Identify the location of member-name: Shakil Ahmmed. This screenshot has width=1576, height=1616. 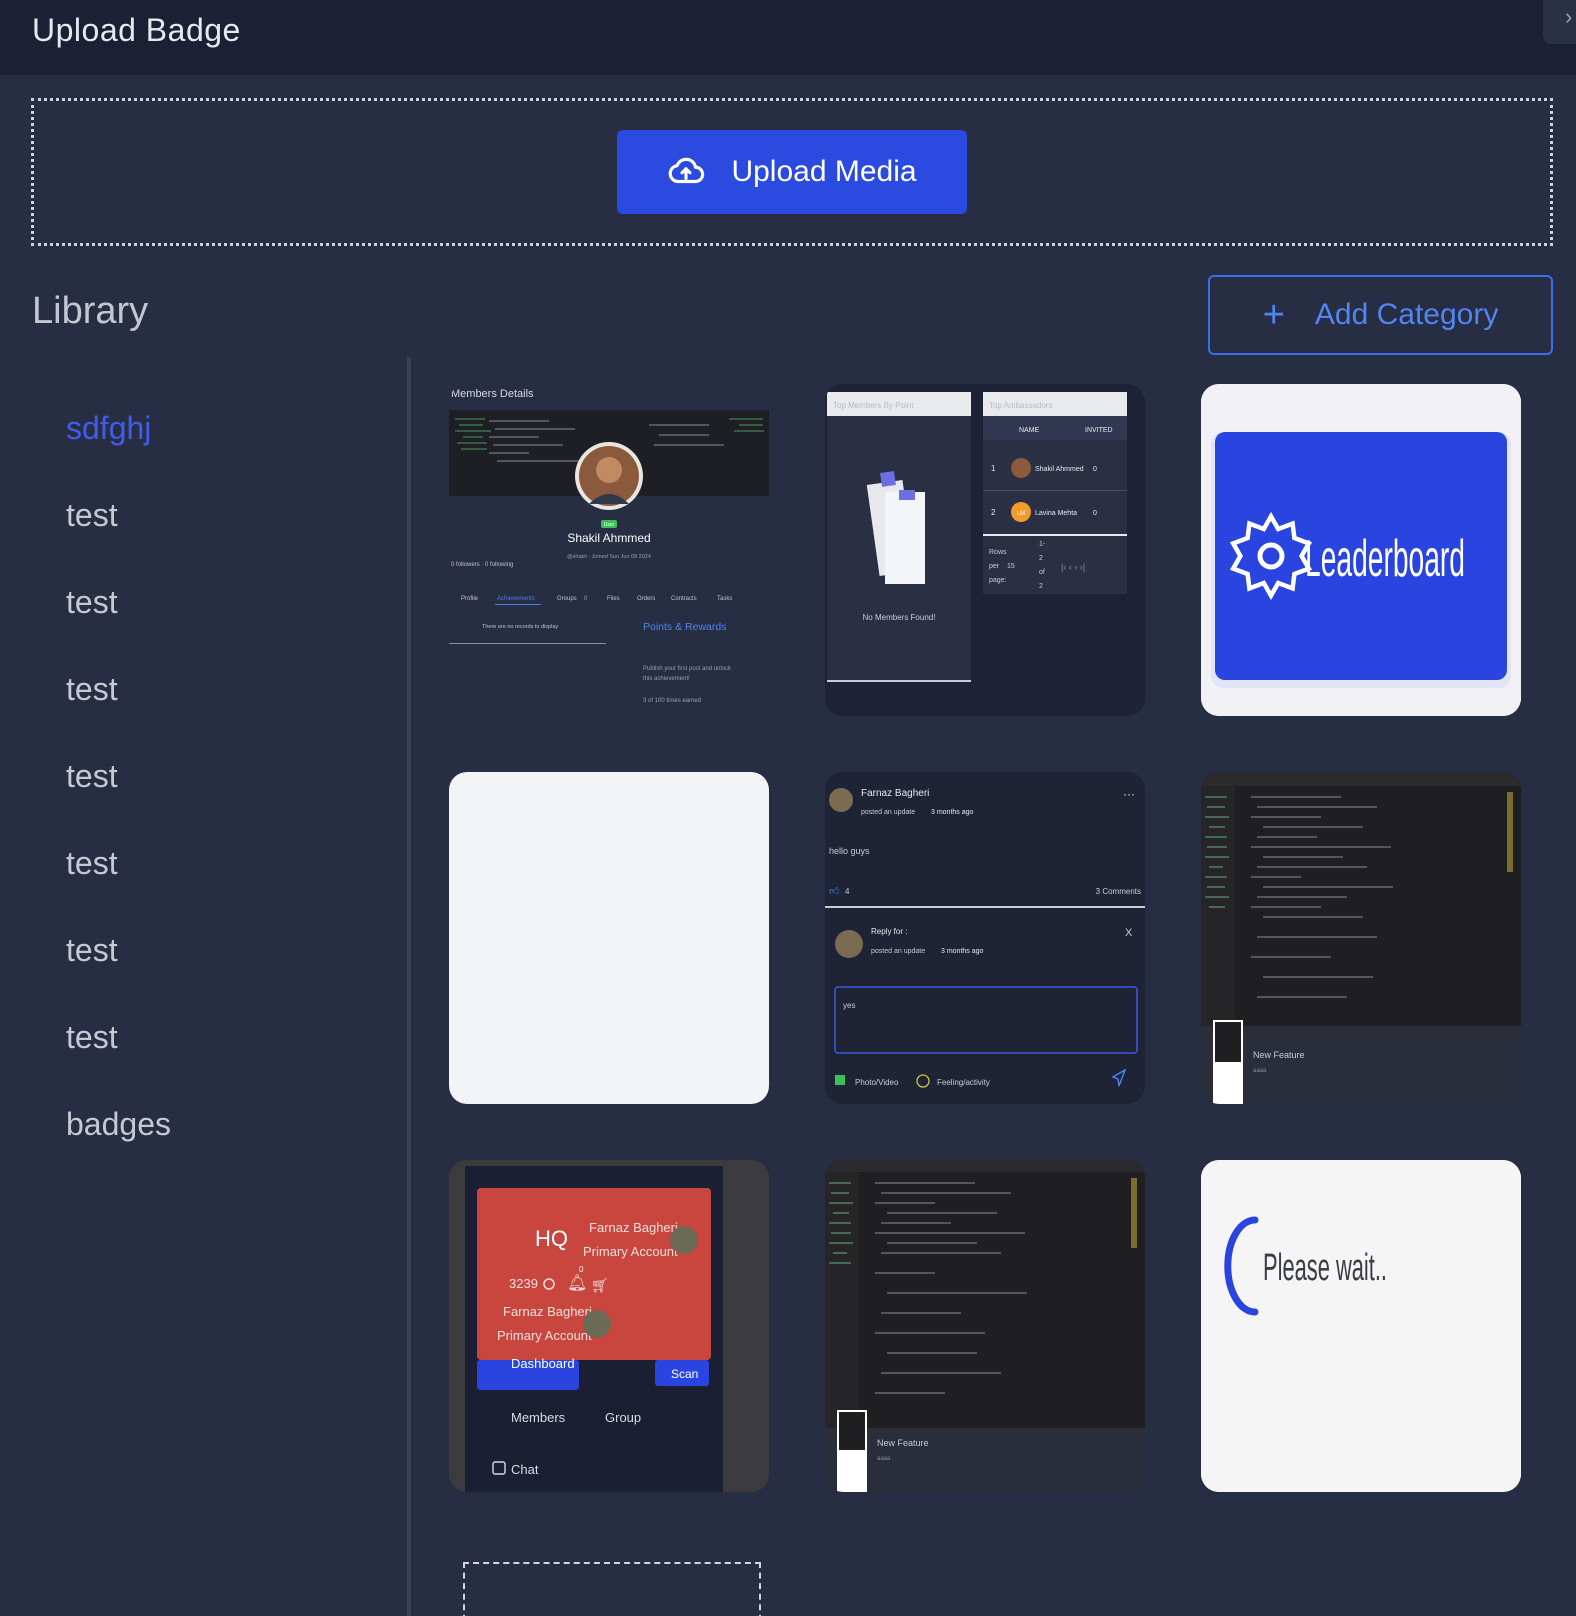
(608, 538).